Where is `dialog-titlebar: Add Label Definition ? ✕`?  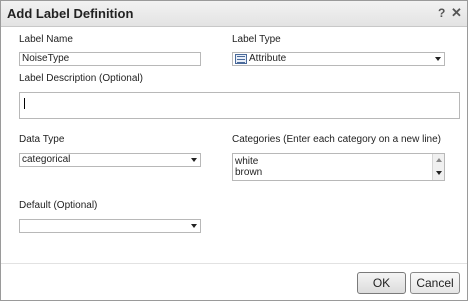
dialog-titlebar: Add Label Definition ? ✕ is located at coordinates (234, 14).